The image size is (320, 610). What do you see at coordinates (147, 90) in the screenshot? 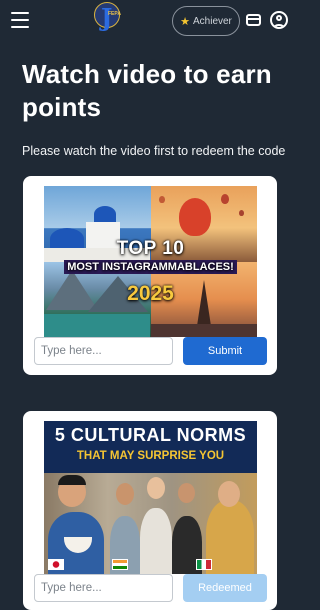
I see `page-title: Watch video to earn points` at bounding box center [147, 90].